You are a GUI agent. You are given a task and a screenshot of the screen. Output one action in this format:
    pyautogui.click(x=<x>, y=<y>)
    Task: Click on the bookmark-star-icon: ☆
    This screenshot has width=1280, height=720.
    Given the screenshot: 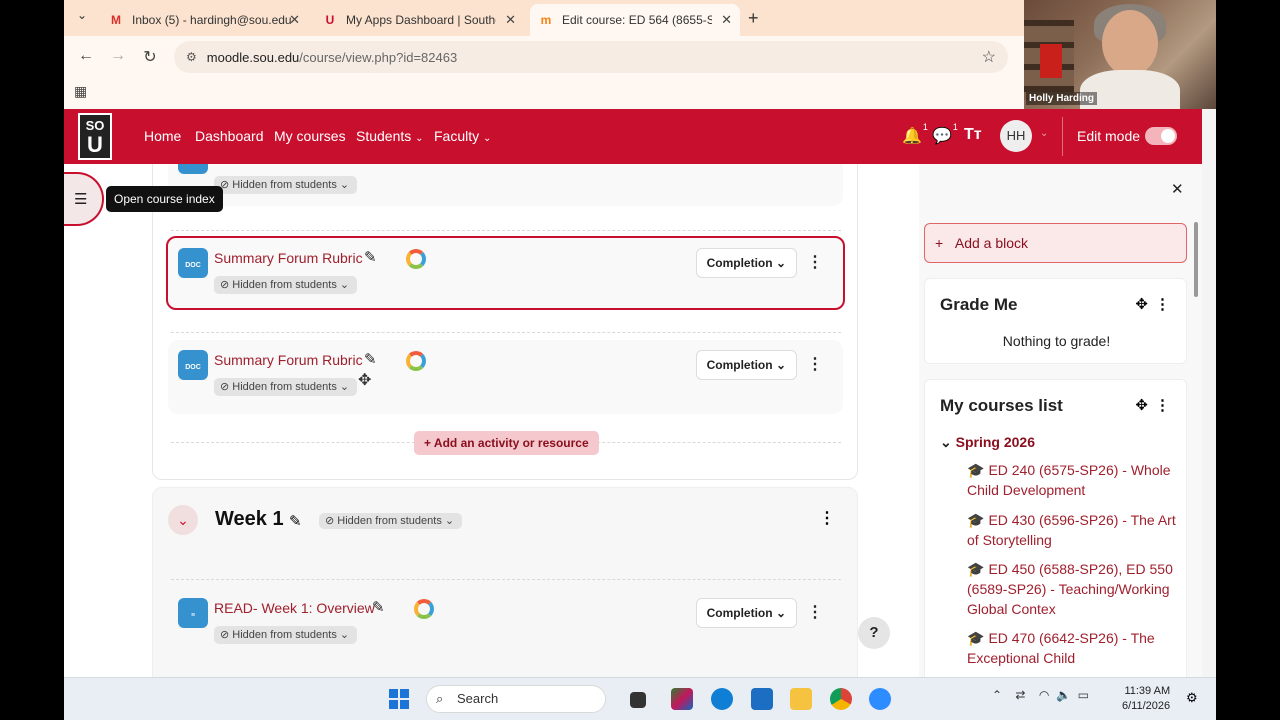 What is the action you would take?
    pyautogui.click(x=989, y=57)
    